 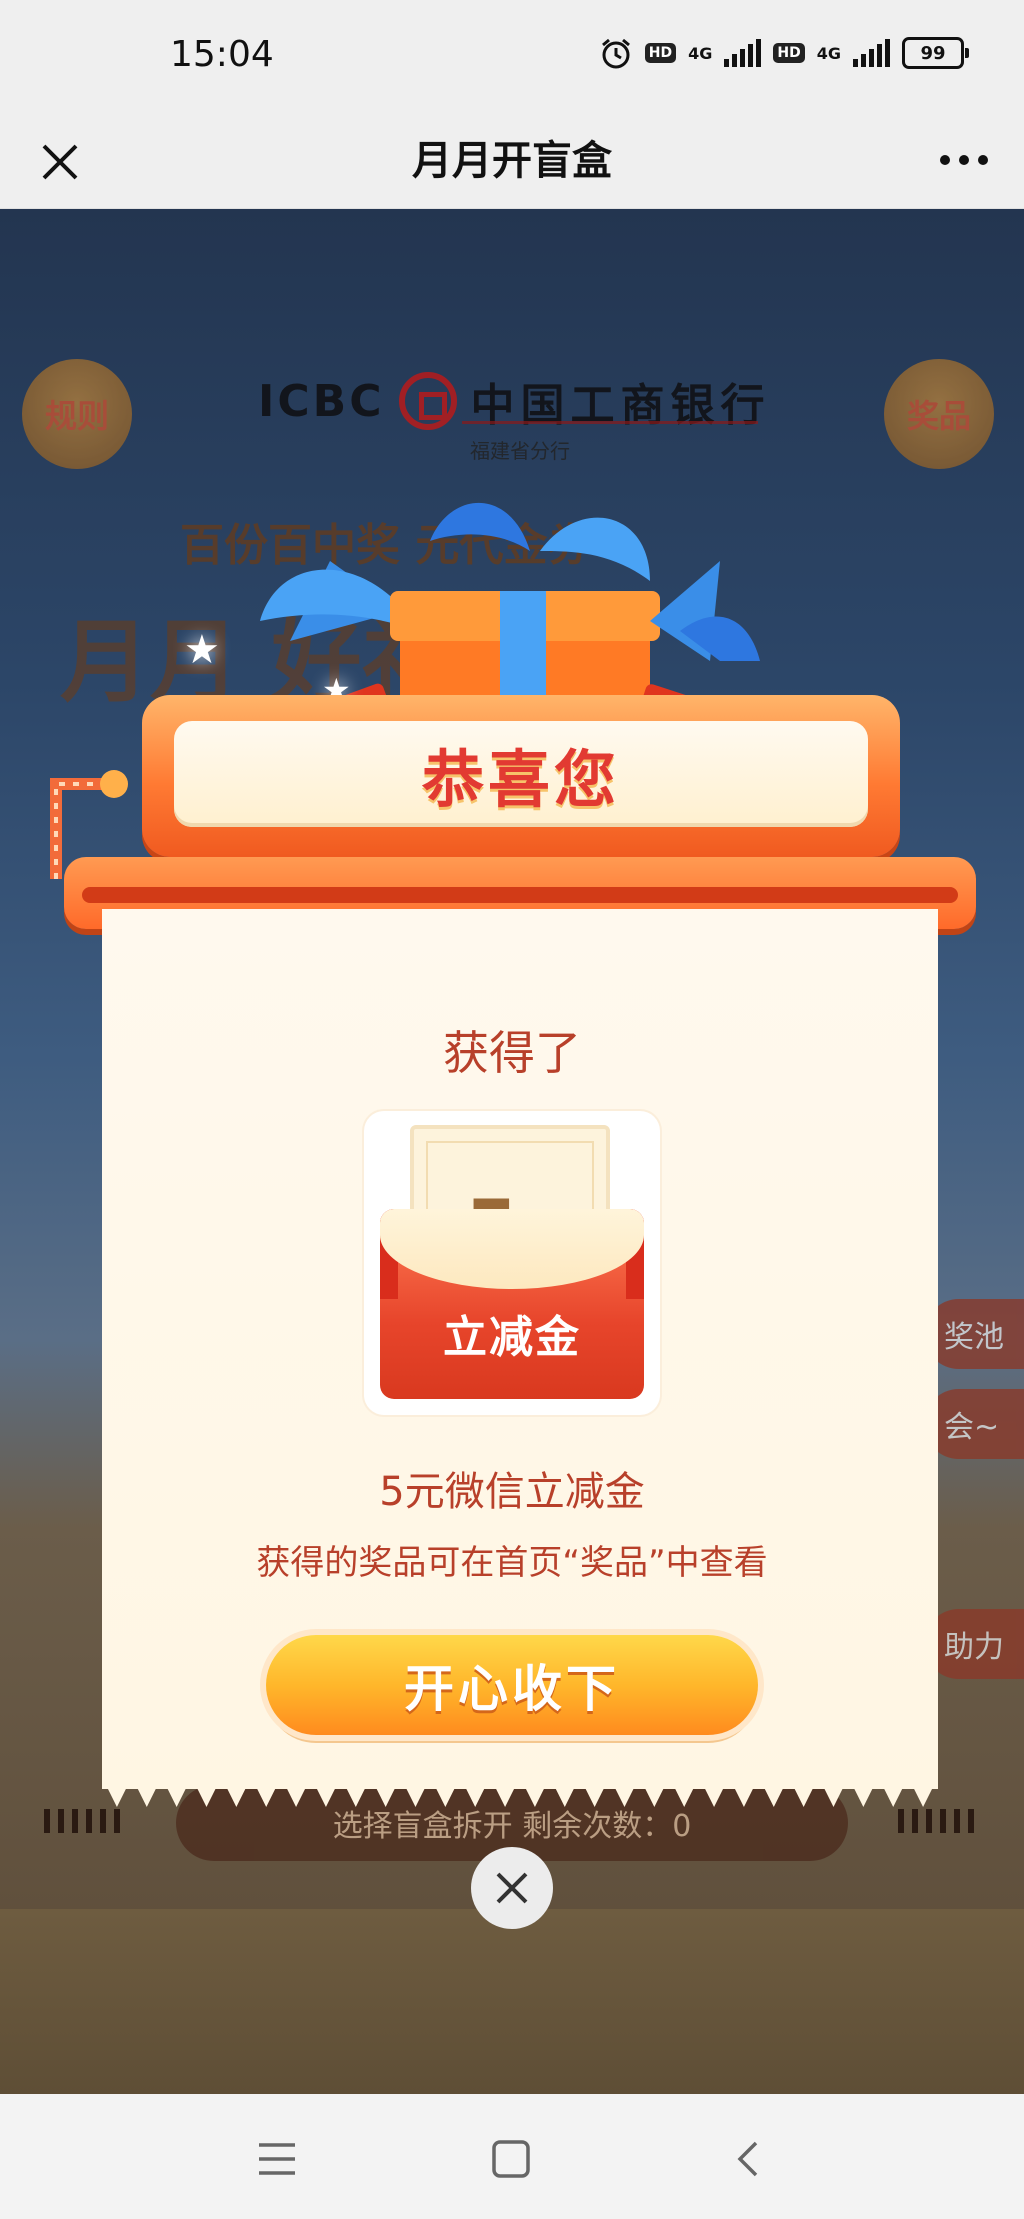 I want to click on bank-logo-en: ICBC, so click(x=321, y=401).